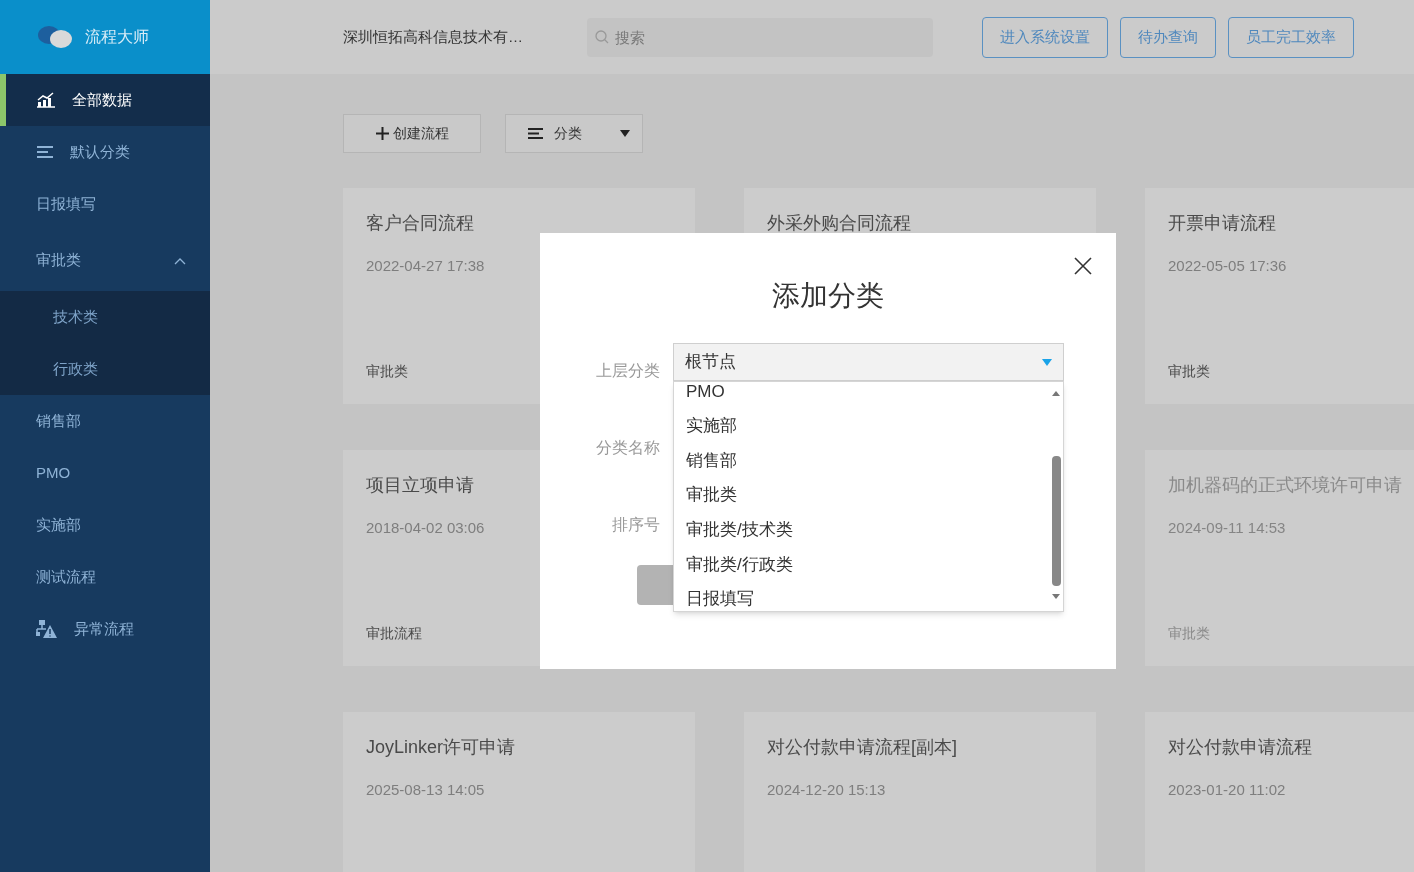 The image size is (1414, 872). What do you see at coordinates (425, 266) in the screenshot?
I see `card-date: 2022-04-27 17:38` at bounding box center [425, 266].